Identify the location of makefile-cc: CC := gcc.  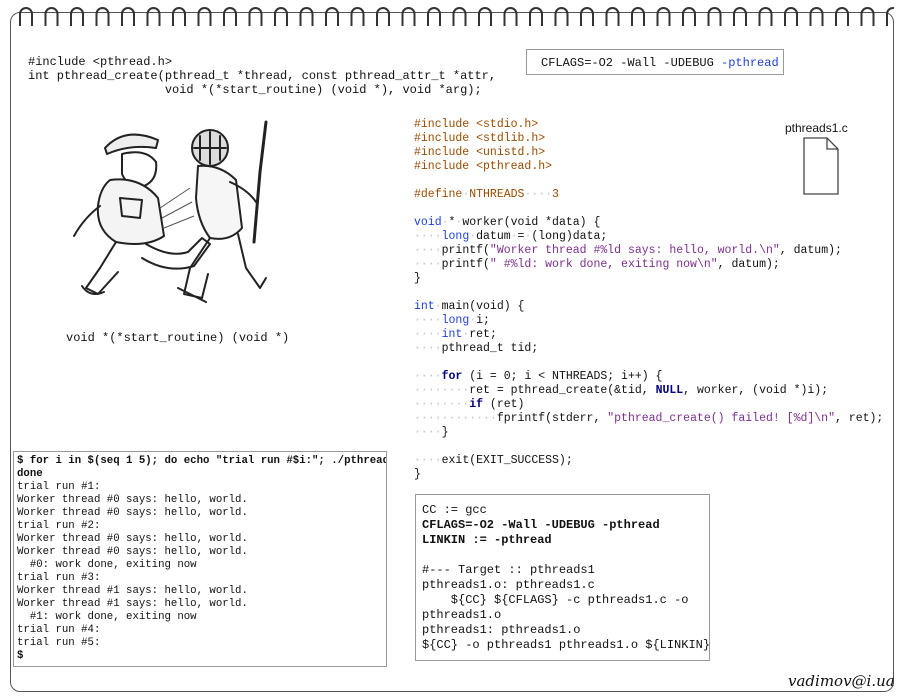
(454, 510).